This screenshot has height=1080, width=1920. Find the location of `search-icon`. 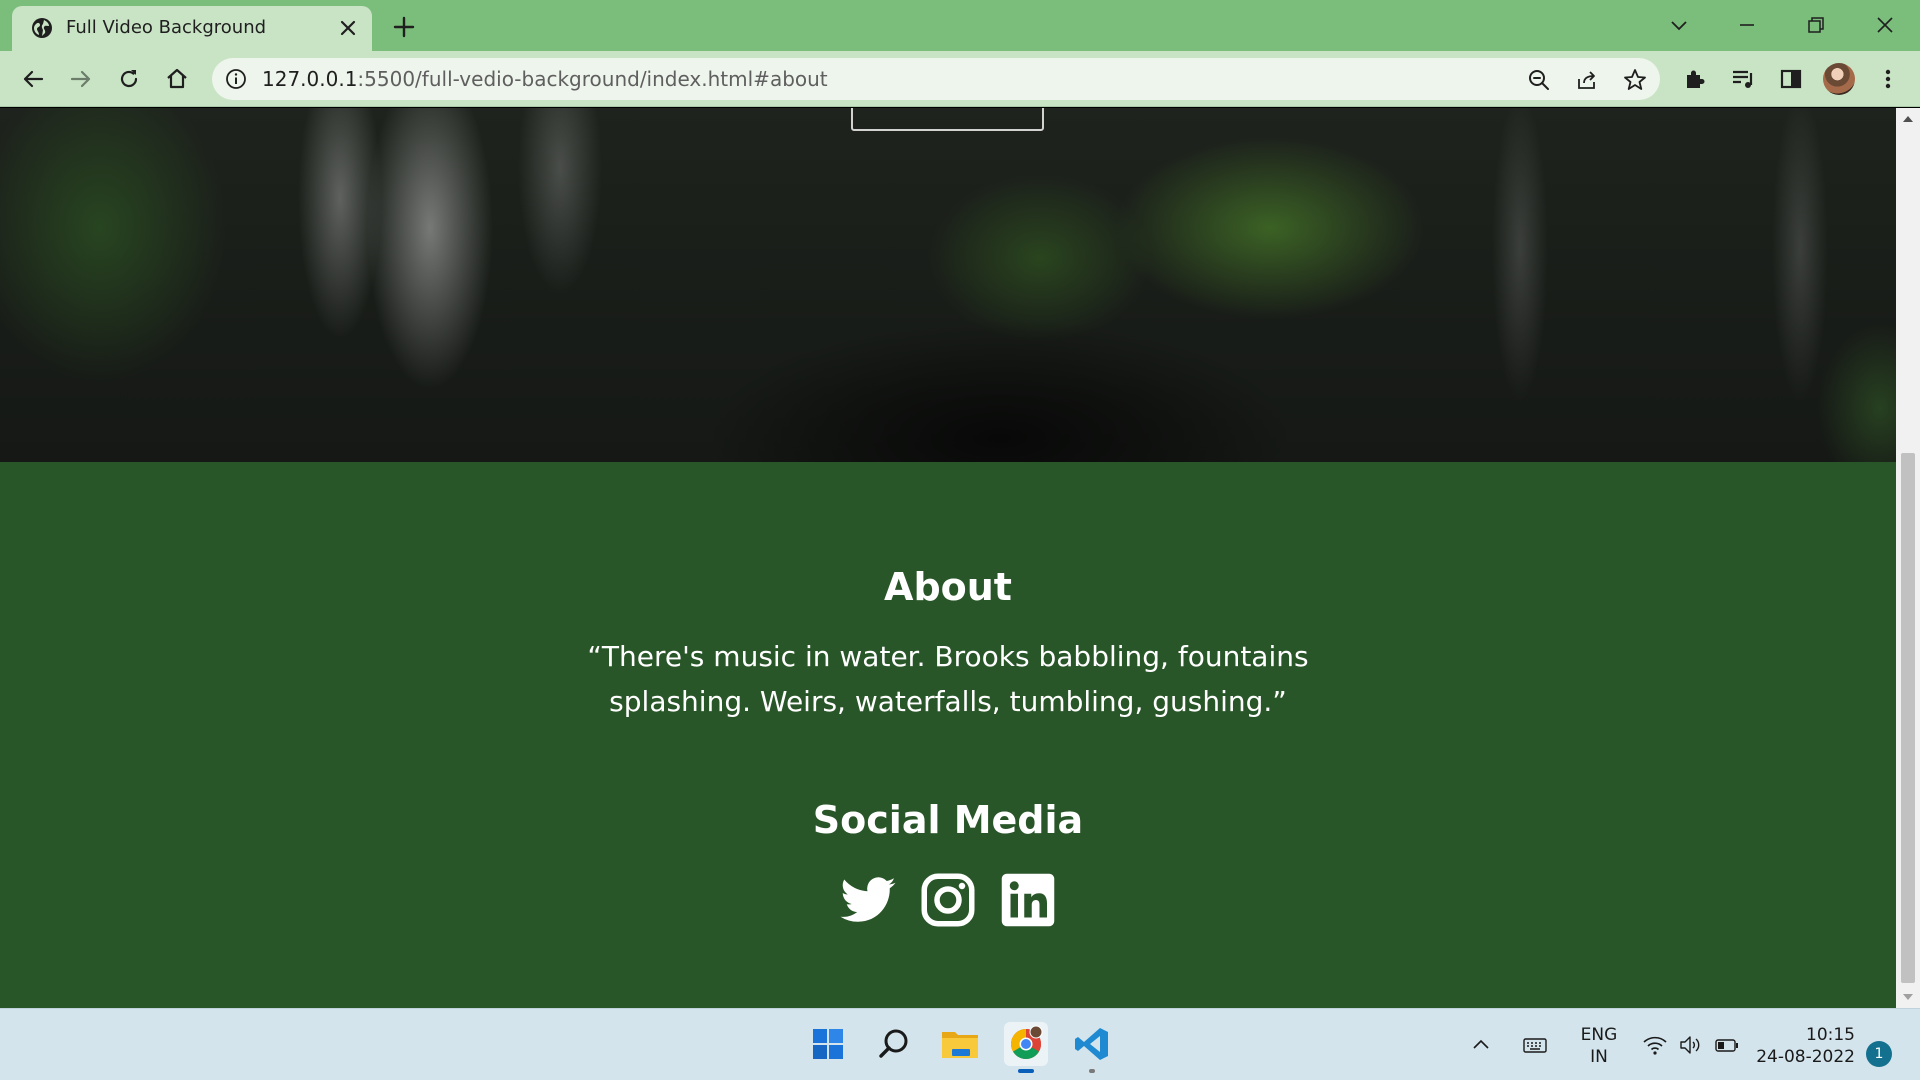

search-icon is located at coordinates (893, 1043).